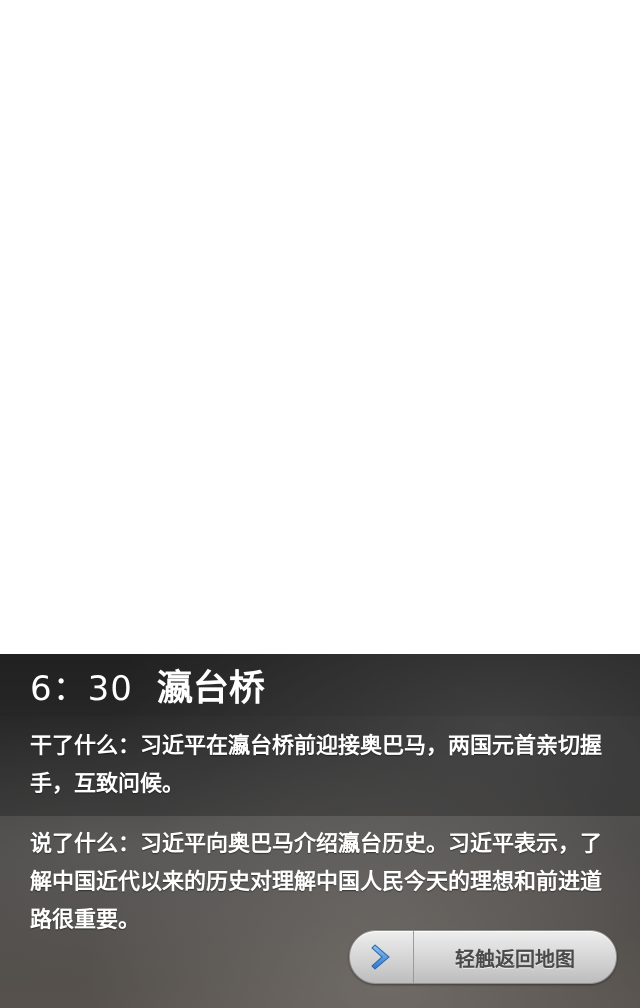  Describe the element at coordinates (515, 958) in the screenshot. I see `back-to-map-label: 轻触返回地图` at that location.